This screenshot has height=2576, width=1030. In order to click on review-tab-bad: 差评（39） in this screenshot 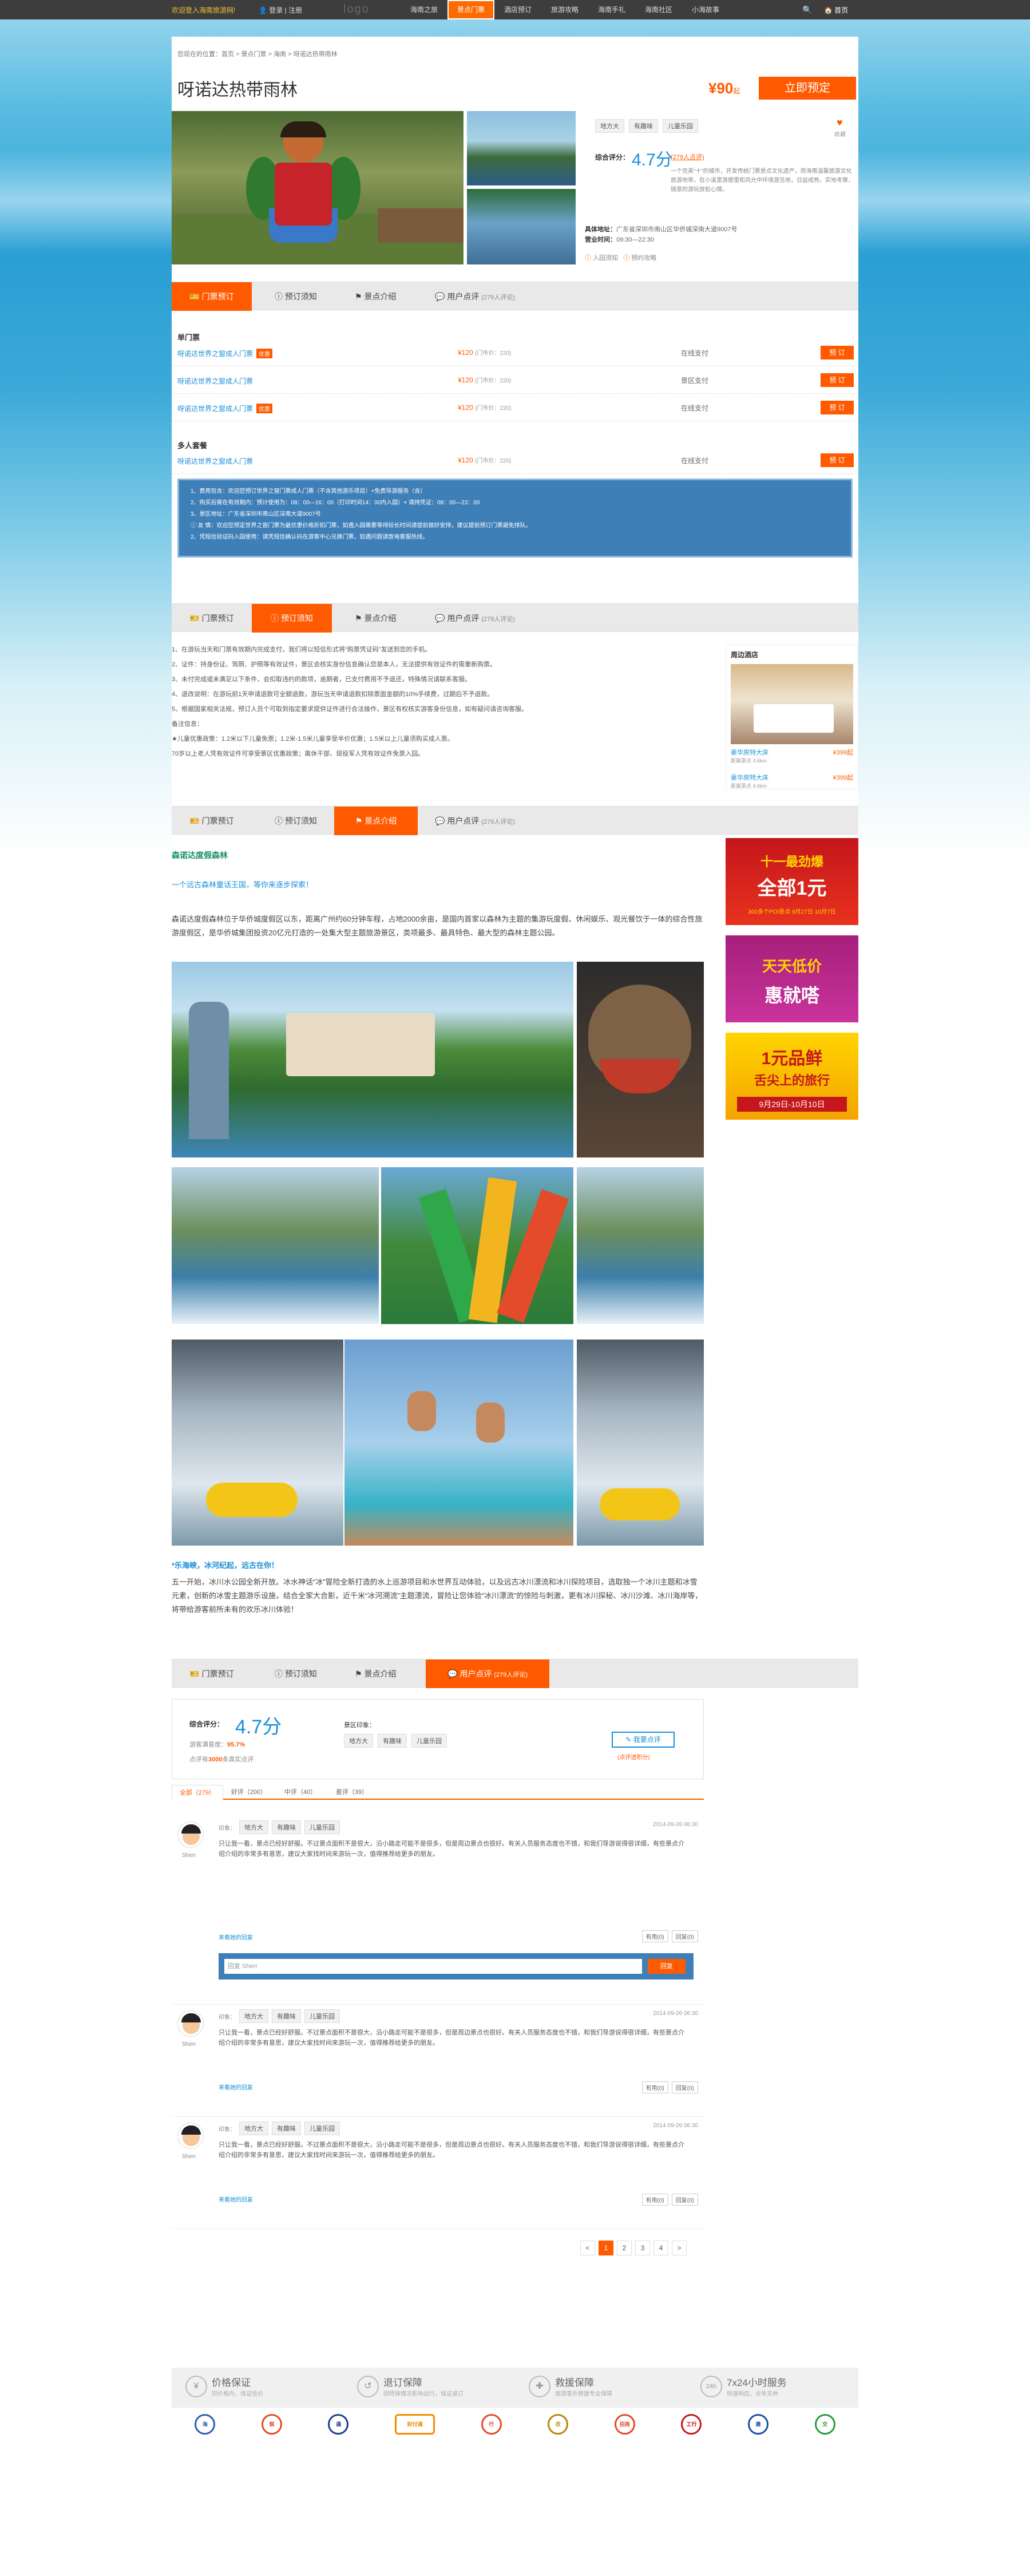, I will do `click(352, 1792)`.